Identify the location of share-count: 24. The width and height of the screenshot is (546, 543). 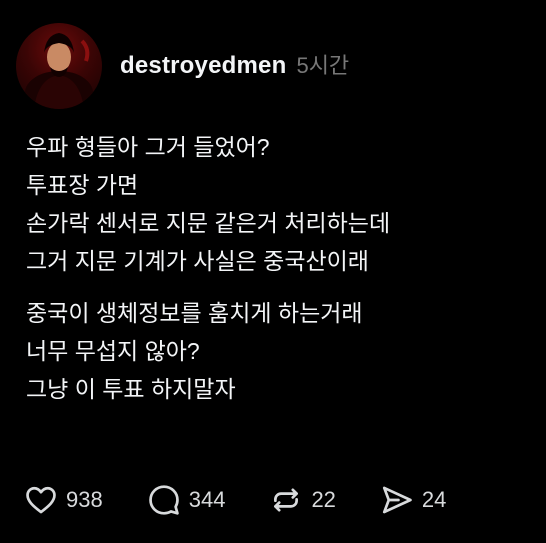
(434, 499).